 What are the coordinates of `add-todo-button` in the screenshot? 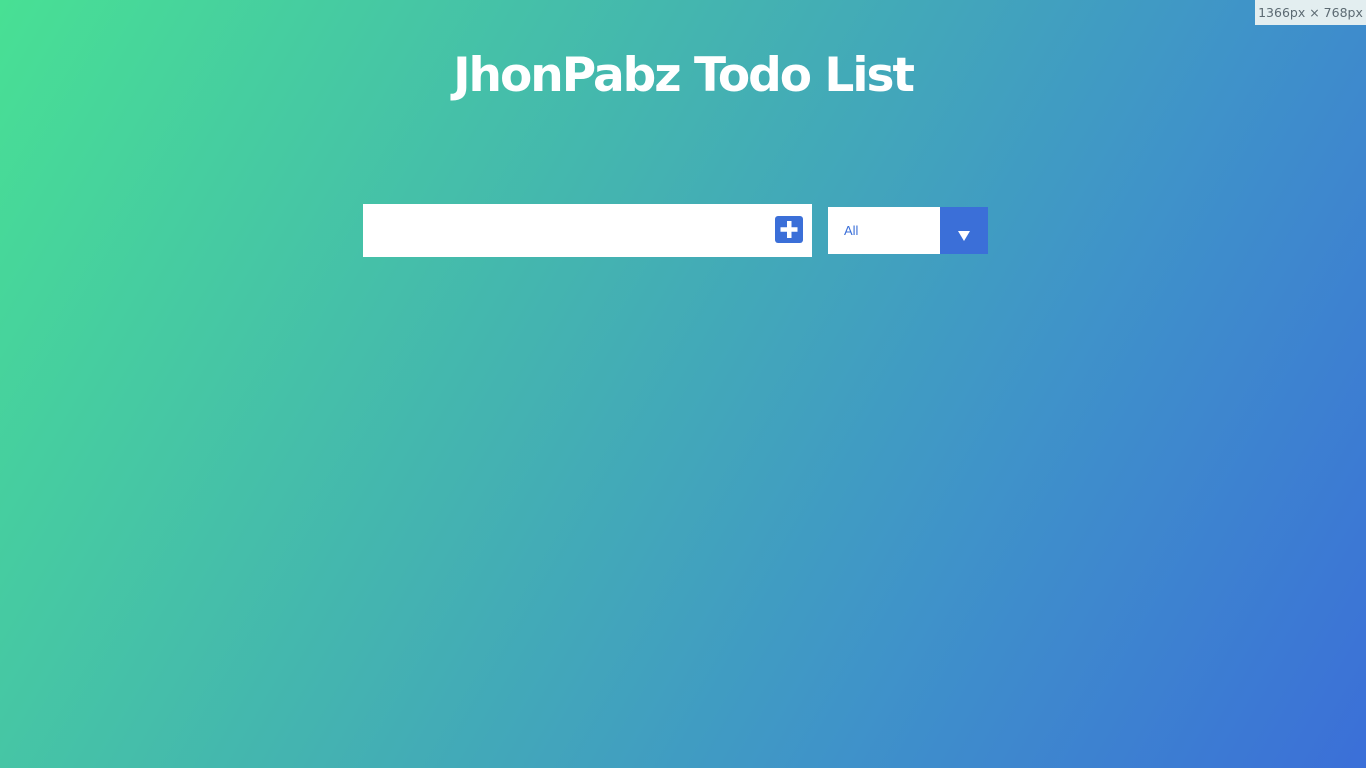 It's located at (789, 229).